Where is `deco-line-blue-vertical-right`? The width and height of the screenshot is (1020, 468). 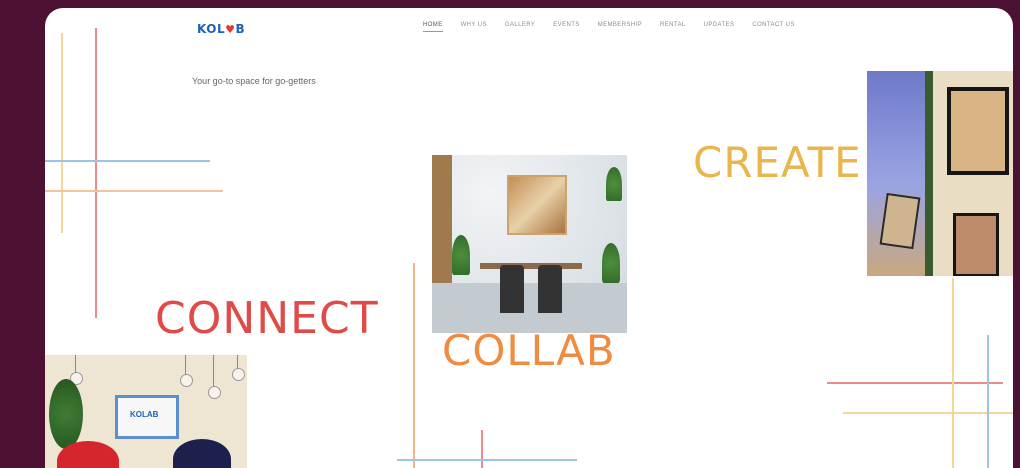
deco-line-blue-vertical-right is located at coordinates (988, 401).